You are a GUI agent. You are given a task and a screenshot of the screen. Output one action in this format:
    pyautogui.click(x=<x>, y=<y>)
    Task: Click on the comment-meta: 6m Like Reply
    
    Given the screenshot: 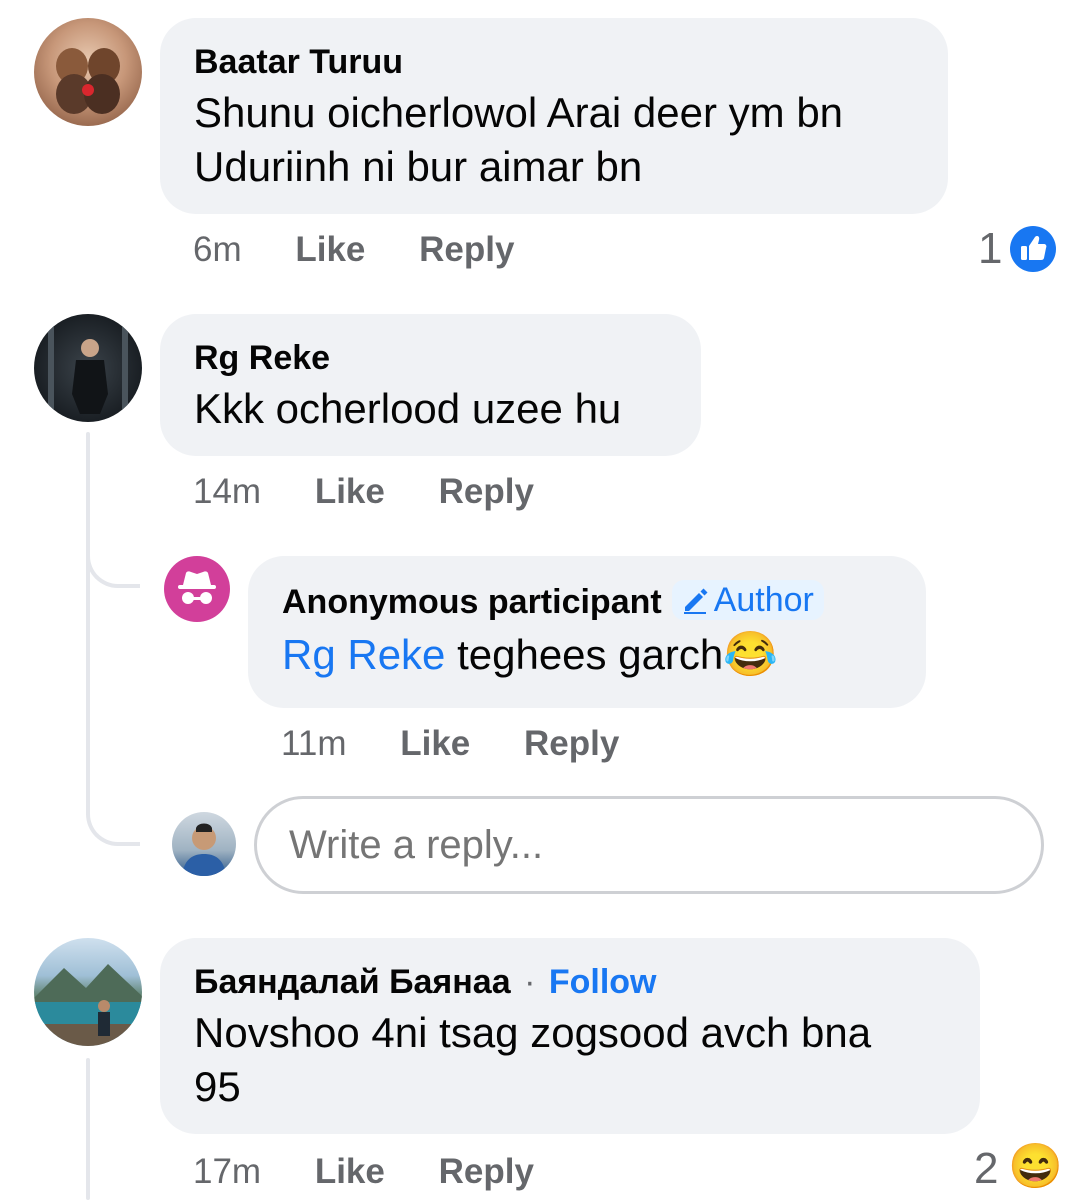 What is the action you would take?
    pyautogui.click(x=353, y=250)
    